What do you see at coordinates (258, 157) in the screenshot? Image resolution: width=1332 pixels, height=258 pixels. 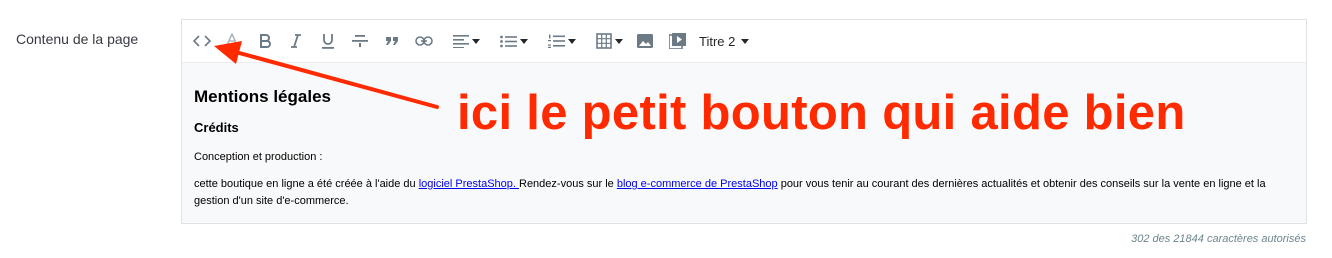 I see `content-paragraph: Conception et production :` at bounding box center [258, 157].